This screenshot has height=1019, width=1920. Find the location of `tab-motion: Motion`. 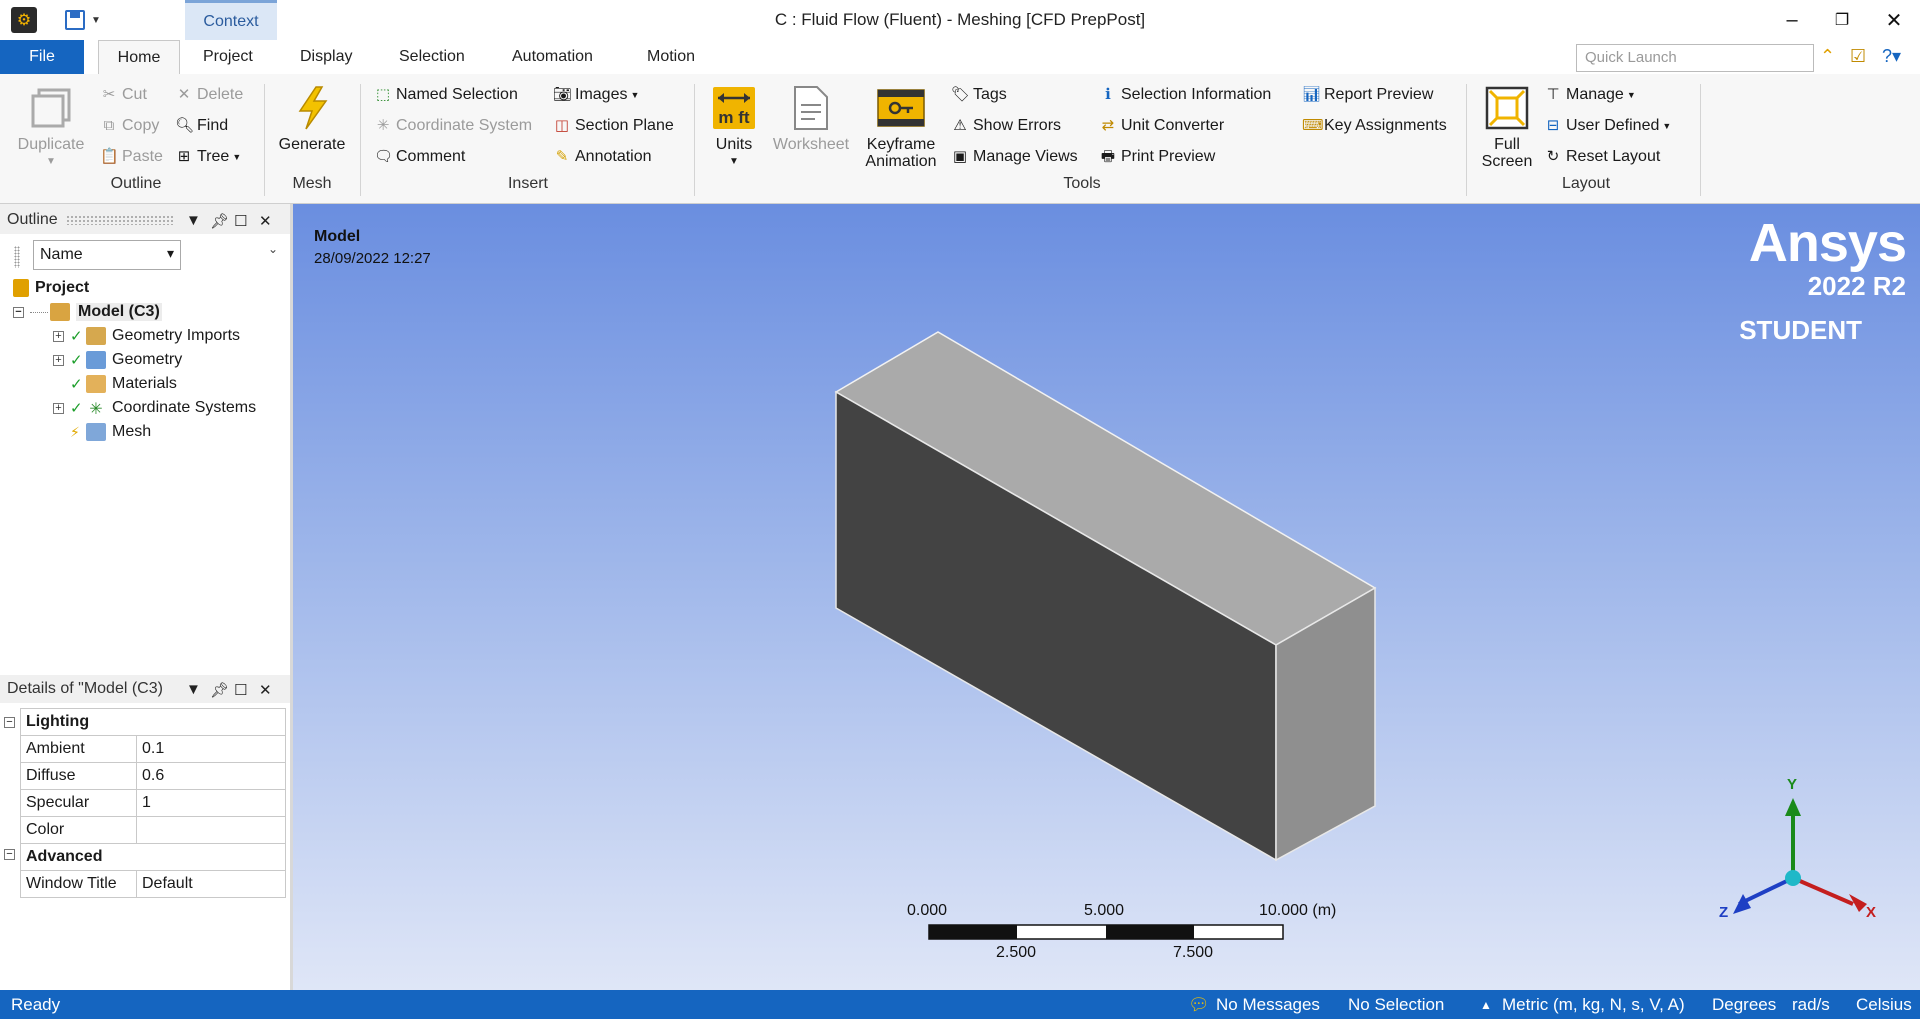

tab-motion: Motion is located at coordinates (671, 57).